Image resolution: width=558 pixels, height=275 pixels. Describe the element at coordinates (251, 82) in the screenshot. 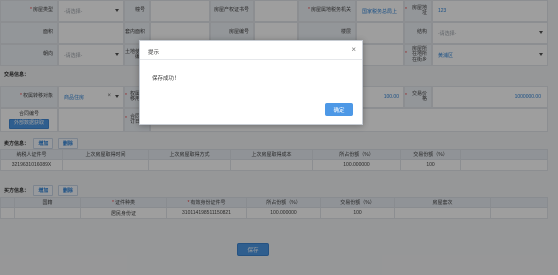

I see `alert-dialog: 提示 × 保存成功！ 确定` at that location.